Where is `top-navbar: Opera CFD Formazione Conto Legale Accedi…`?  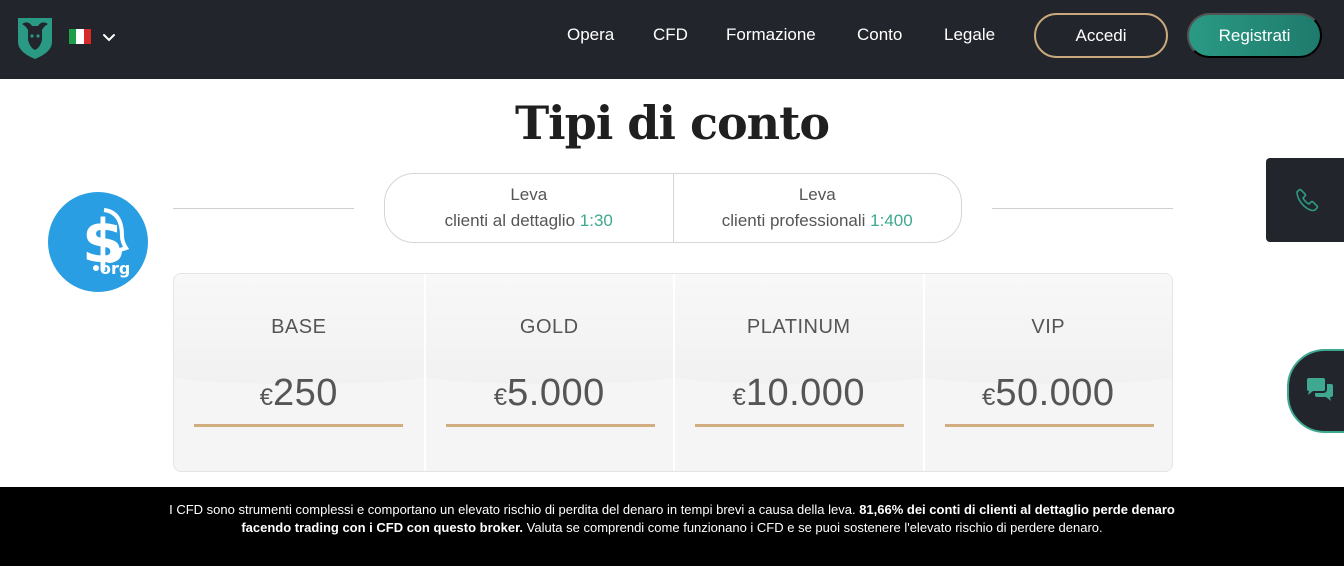
top-navbar: Opera CFD Formazione Conto Legale Accedi… is located at coordinates (672, 39).